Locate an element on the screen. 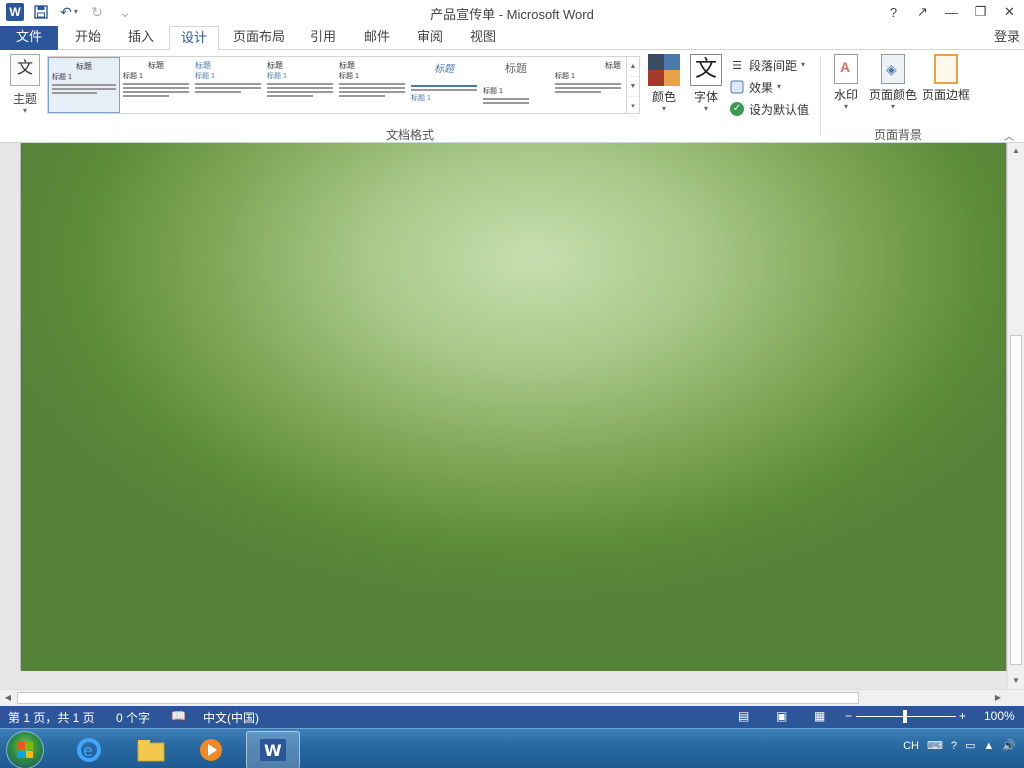 The image size is (1024, 768). paragraph-spacing-icon: ☰ is located at coordinates (737, 65).